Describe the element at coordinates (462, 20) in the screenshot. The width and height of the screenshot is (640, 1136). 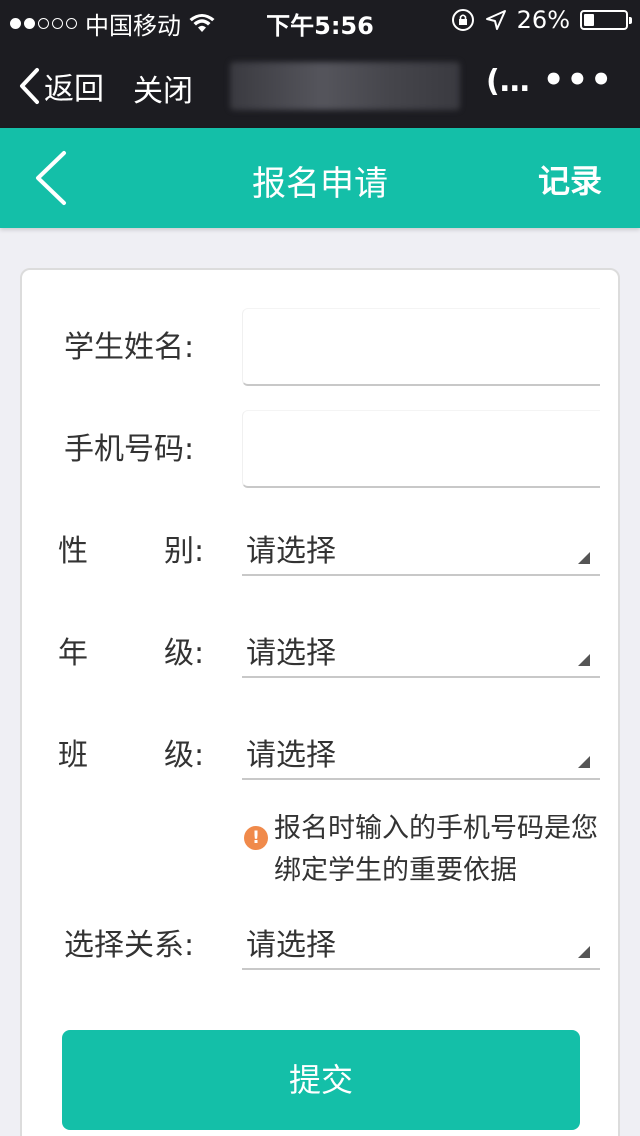
I see `rotation-lock-icon` at that location.